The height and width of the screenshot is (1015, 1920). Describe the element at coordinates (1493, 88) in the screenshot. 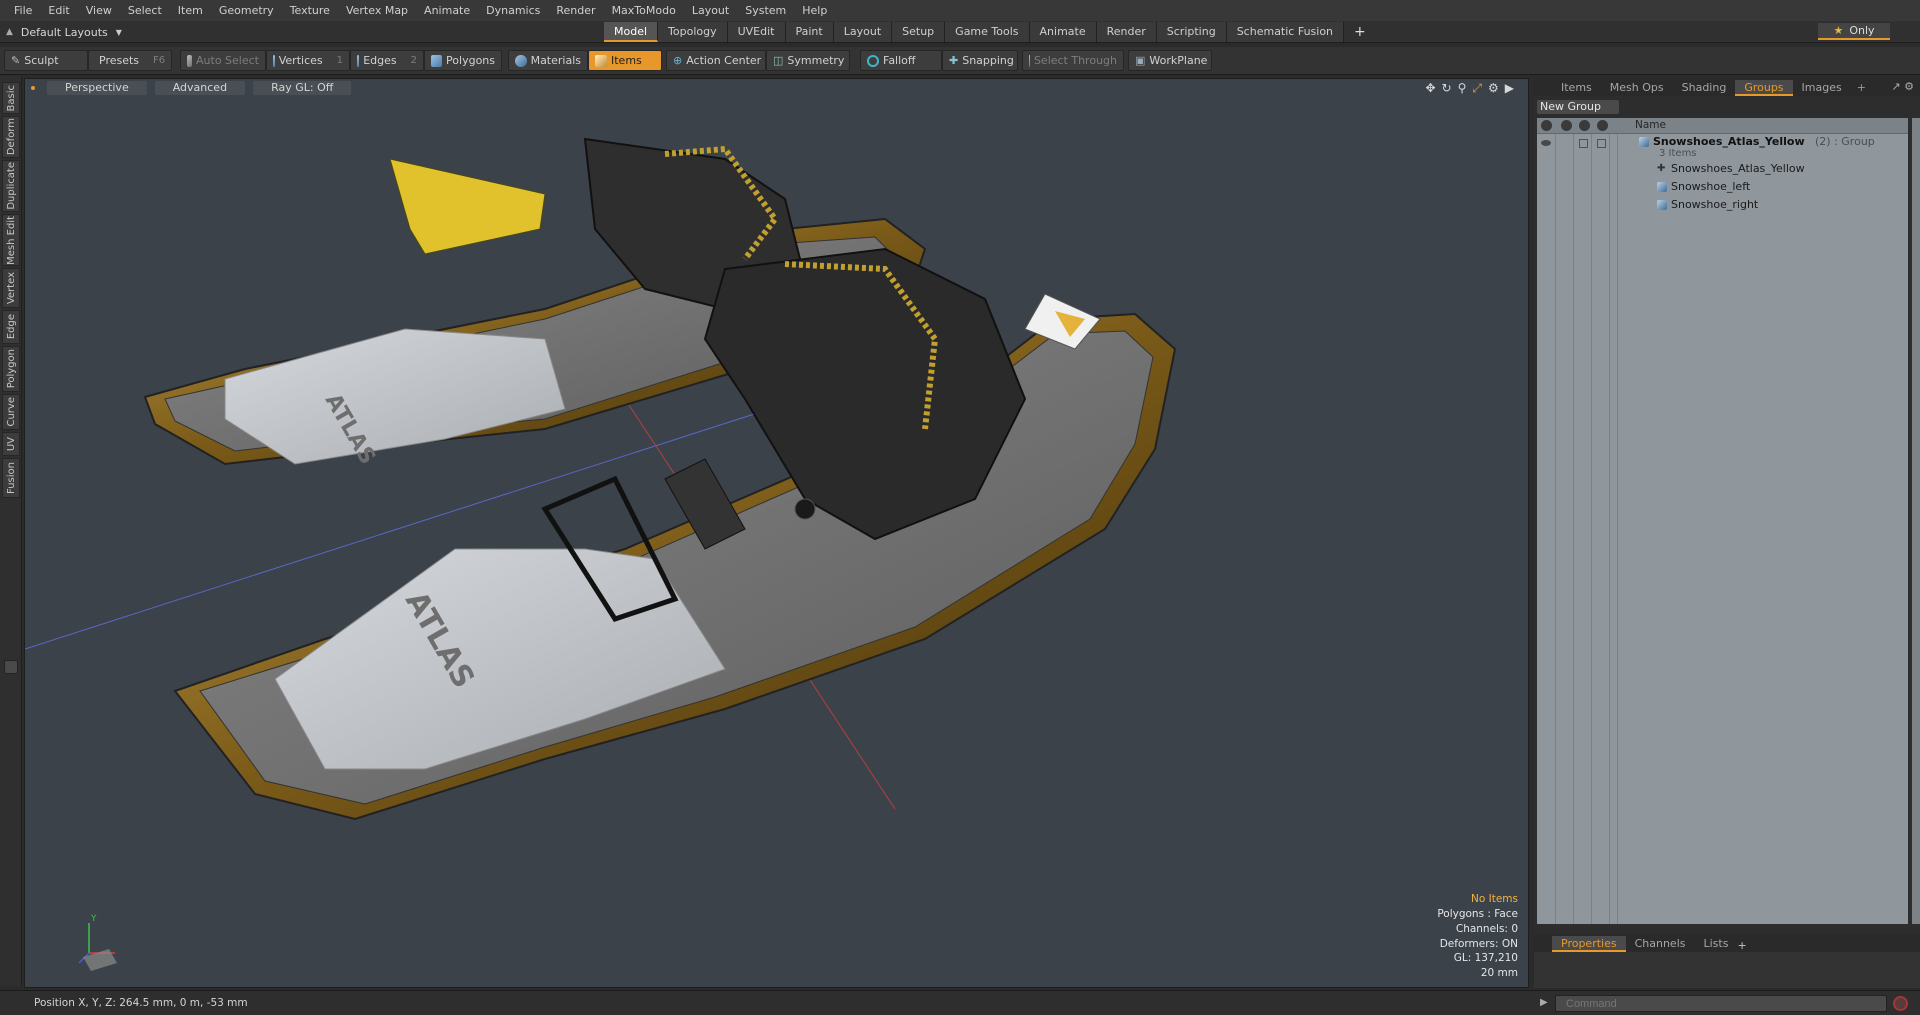

I see `gear-icon: ⚙` at that location.